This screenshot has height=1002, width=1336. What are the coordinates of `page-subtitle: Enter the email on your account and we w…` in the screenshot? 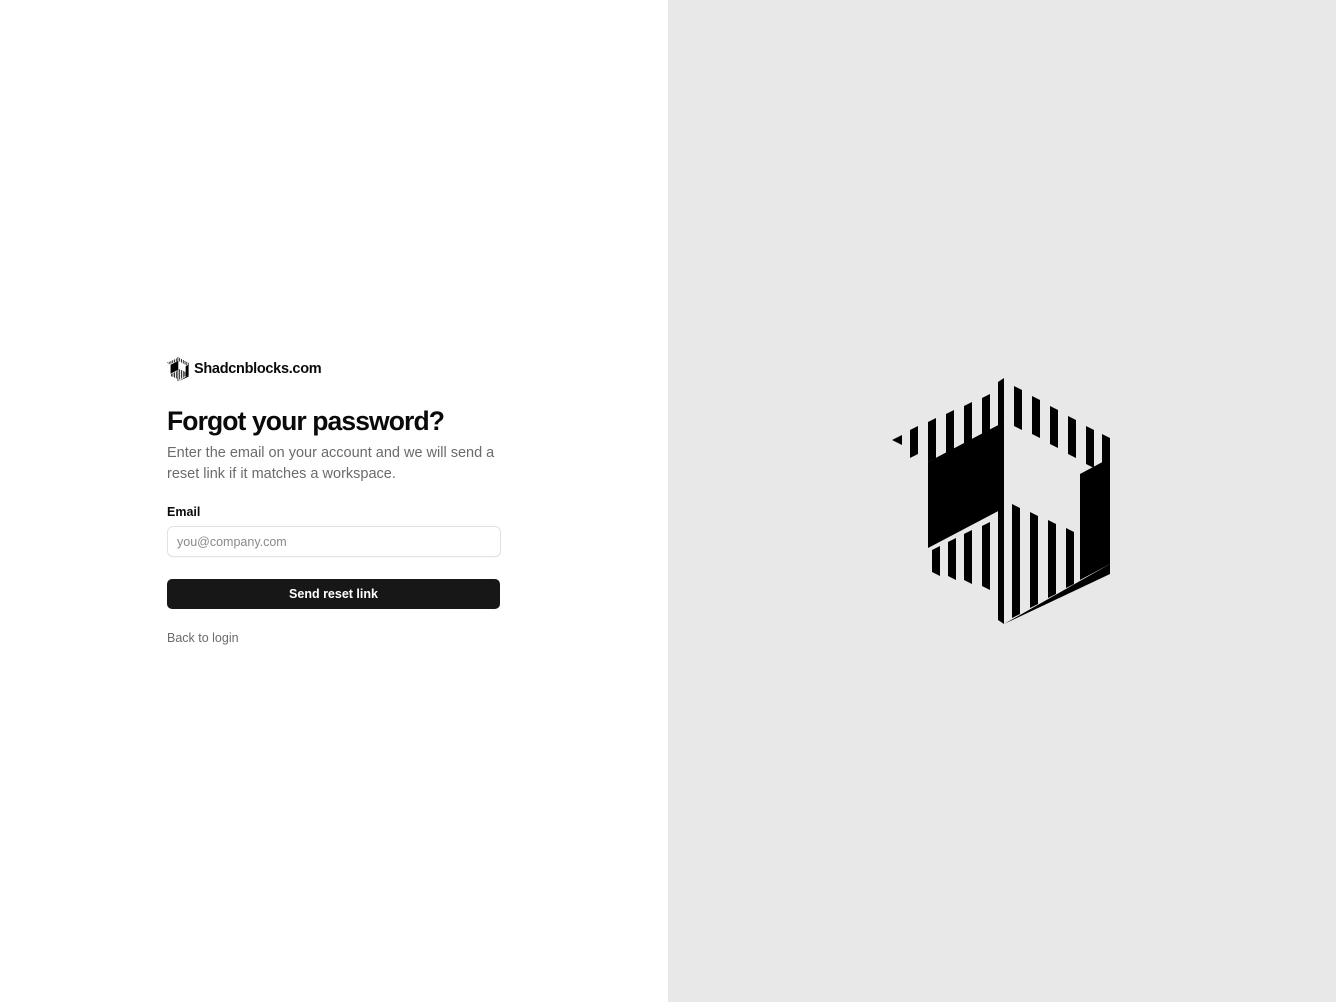 It's located at (331, 463).